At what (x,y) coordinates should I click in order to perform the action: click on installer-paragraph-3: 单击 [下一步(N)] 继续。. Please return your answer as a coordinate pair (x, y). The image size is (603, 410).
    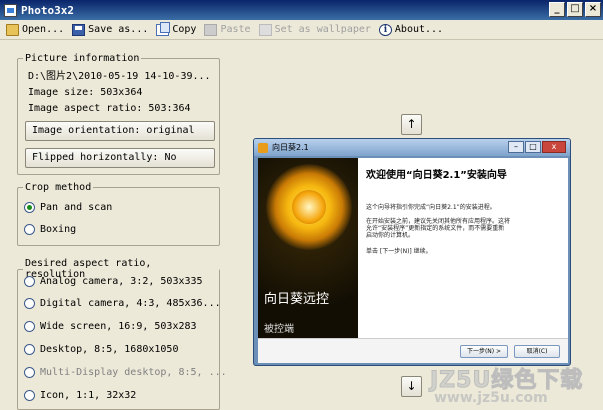
    Looking at the image, I should click on (399, 251).